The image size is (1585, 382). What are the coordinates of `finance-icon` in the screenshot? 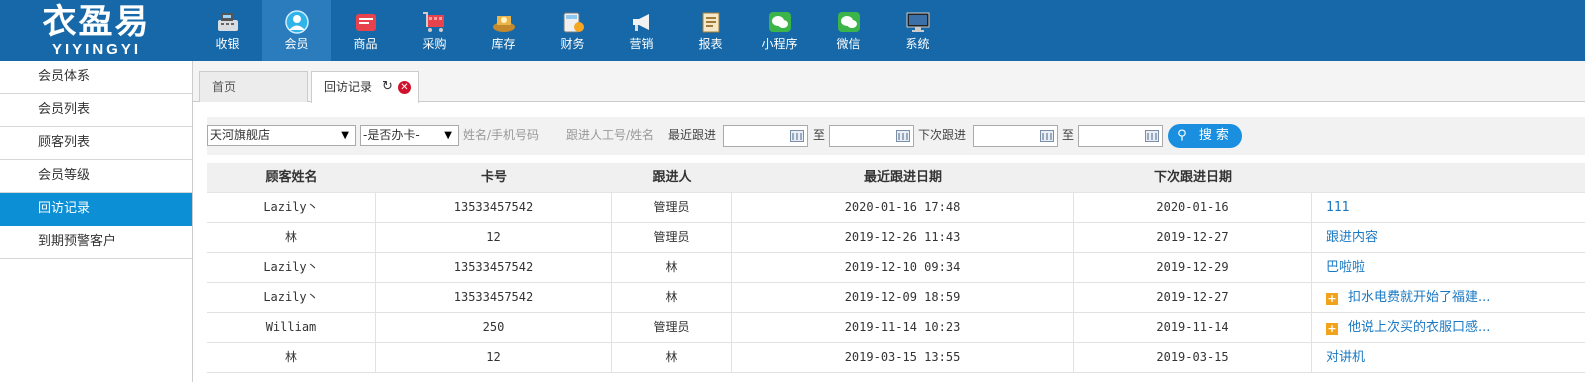 It's located at (573, 22).